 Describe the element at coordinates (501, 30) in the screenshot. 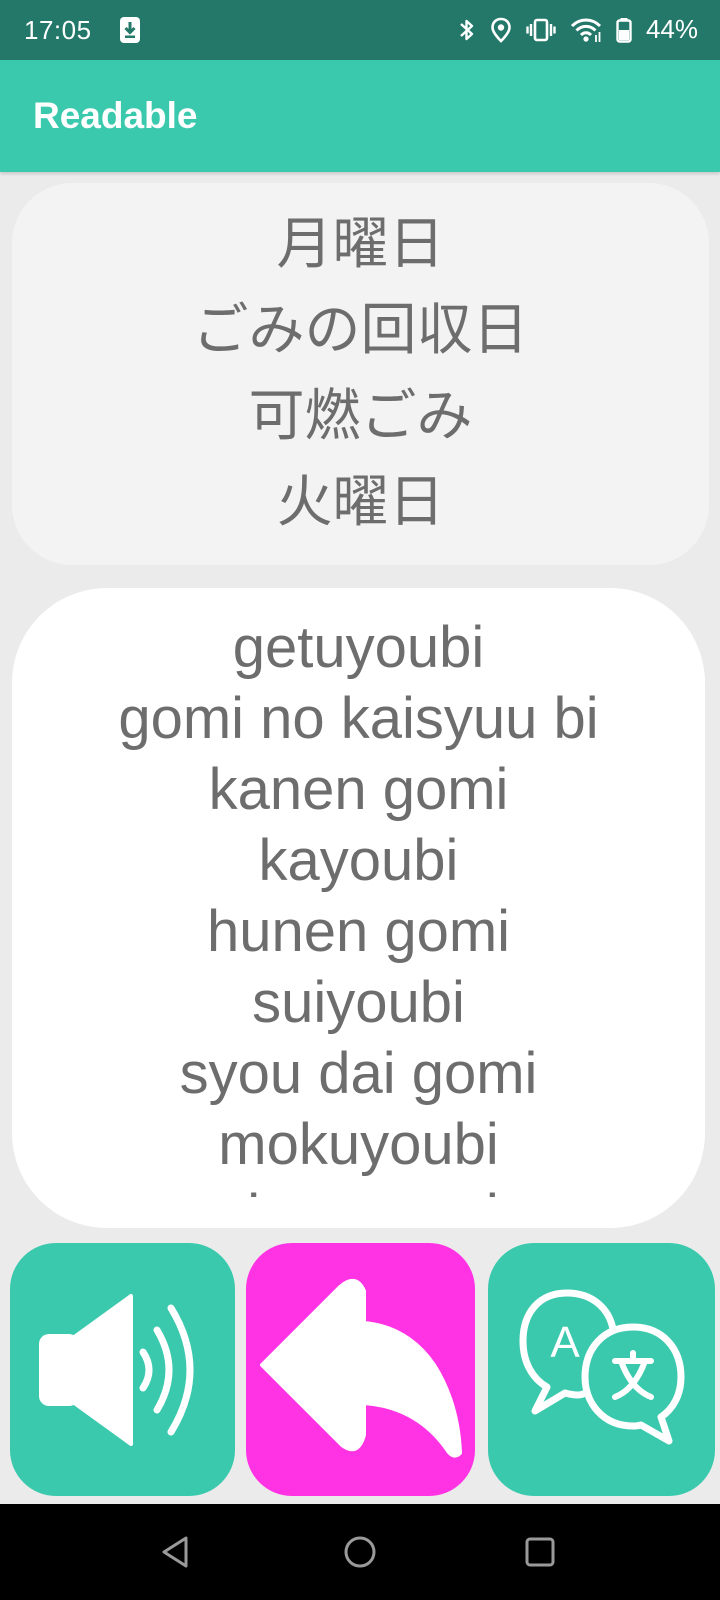

I see `location-icon` at that location.